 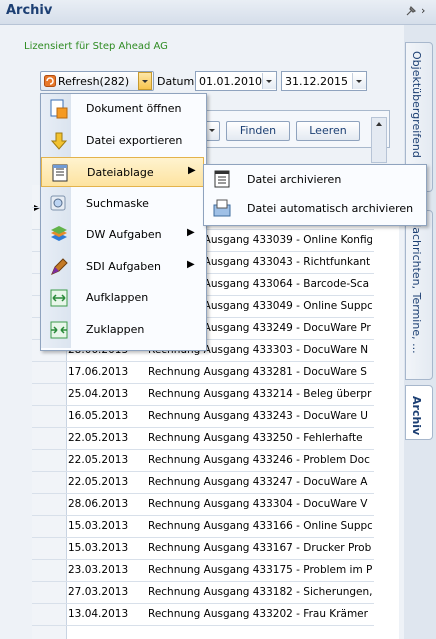 I want to click on row-subject: Rechnung Ausgang 433250 - Fehlerhafte, so click(x=255, y=438).